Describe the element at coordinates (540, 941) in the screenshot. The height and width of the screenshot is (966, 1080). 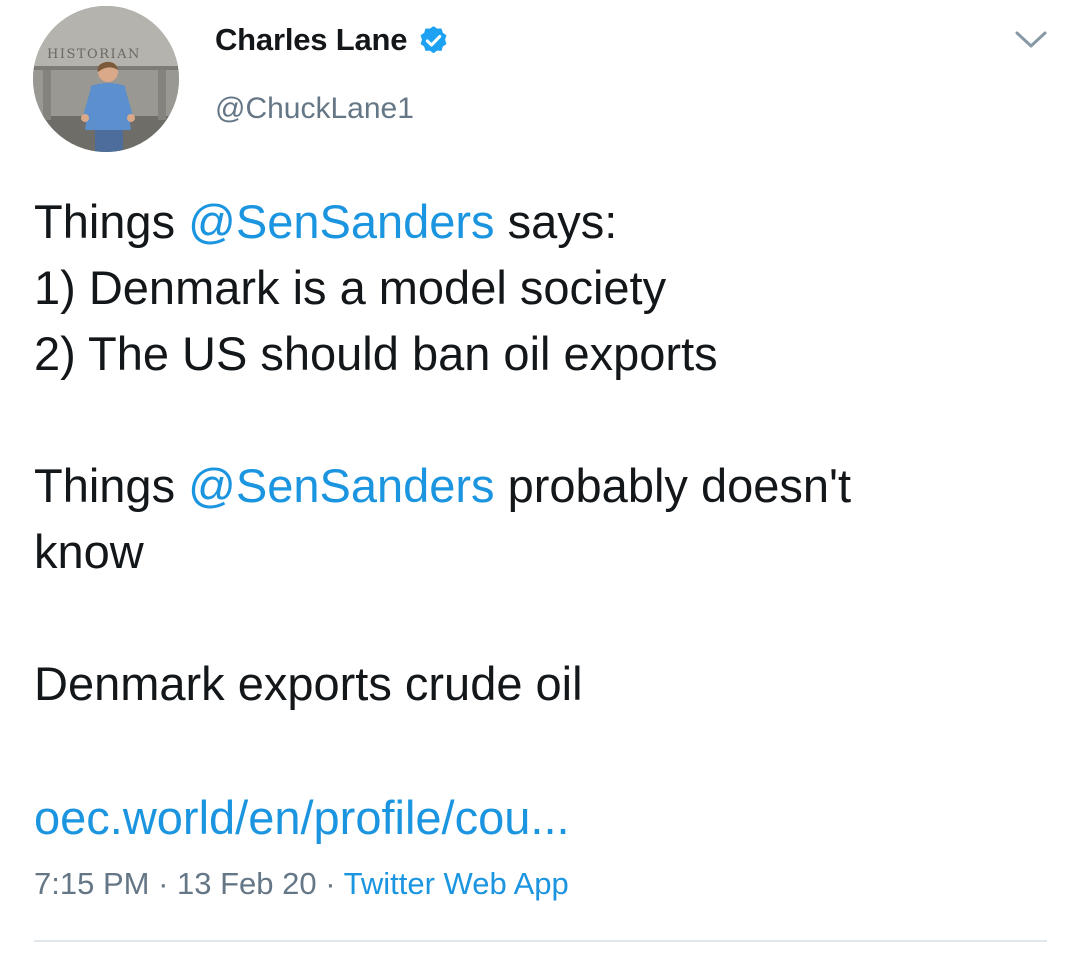
I see `divider` at that location.